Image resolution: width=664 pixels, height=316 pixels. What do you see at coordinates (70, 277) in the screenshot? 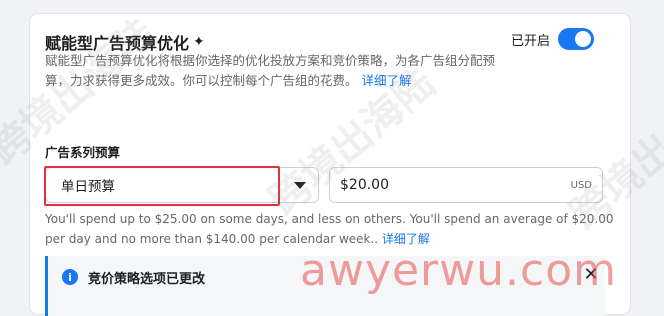
I see `info-icon: i` at bounding box center [70, 277].